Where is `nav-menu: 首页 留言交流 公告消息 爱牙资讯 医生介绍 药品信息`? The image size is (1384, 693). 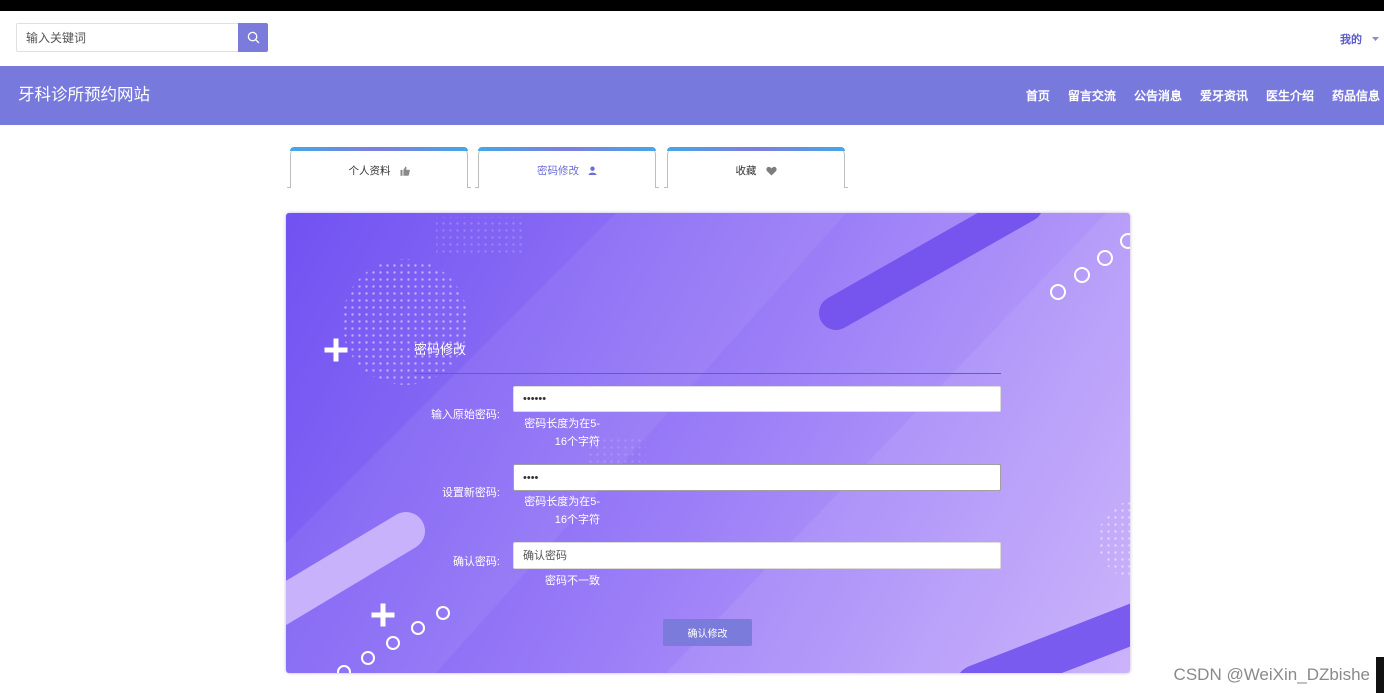
nav-menu: 首页 留言交流 公告消息 爱牙资讯 医生介绍 药品信息 is located at coordinates (1203, 95).